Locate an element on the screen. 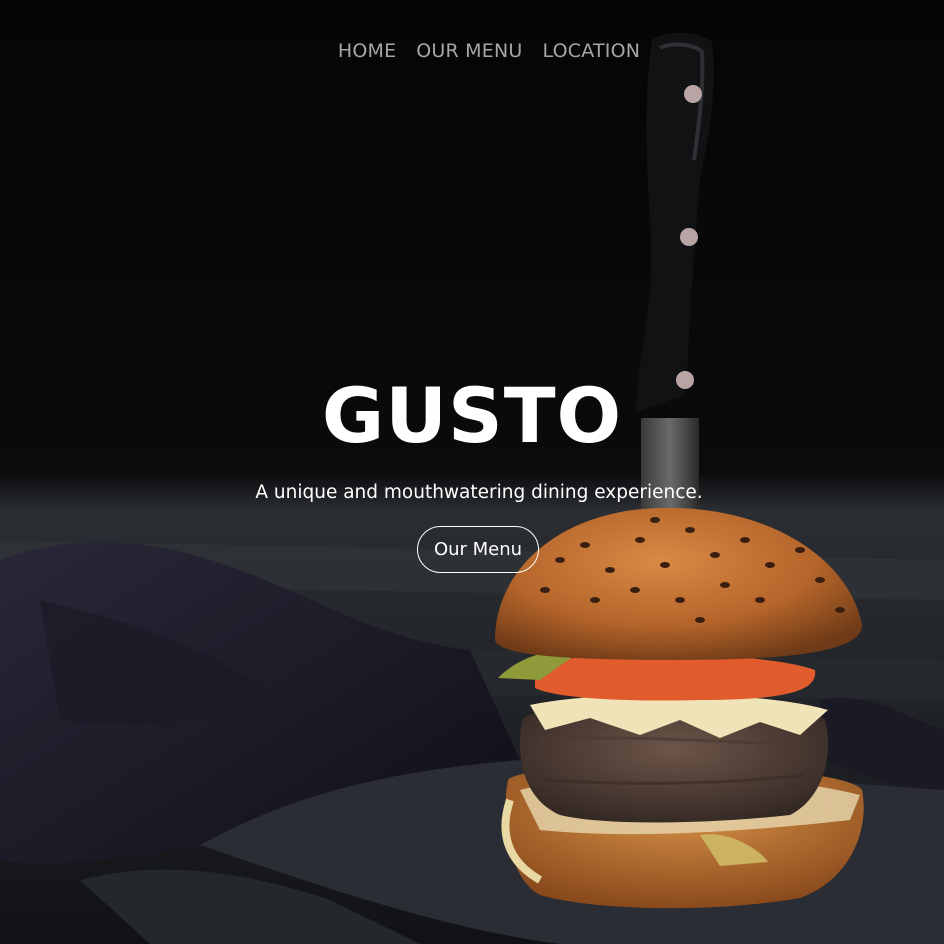 The image size is (944, 944). site-title: GUSTO is located at coordinates (472, 415).